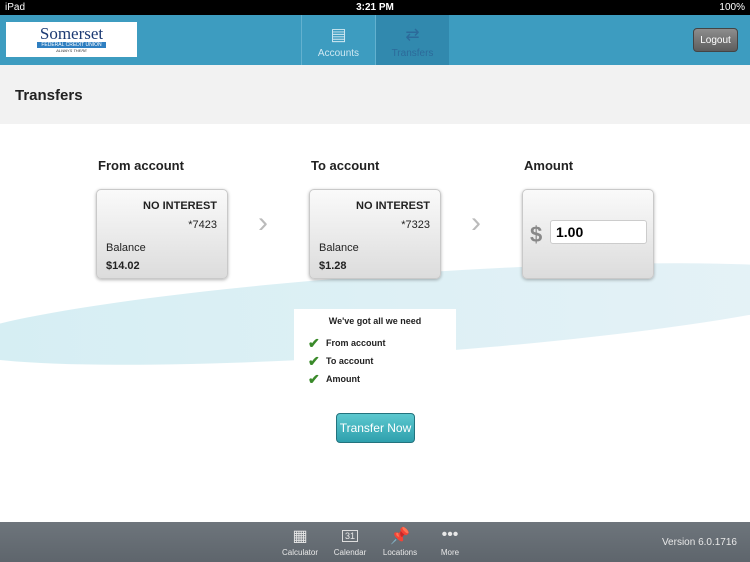 This screenshot has width=750, height=562. Describe the element at coordinates (343, 379) in the screenshot. I see `checklist-label: Amount` at that location.